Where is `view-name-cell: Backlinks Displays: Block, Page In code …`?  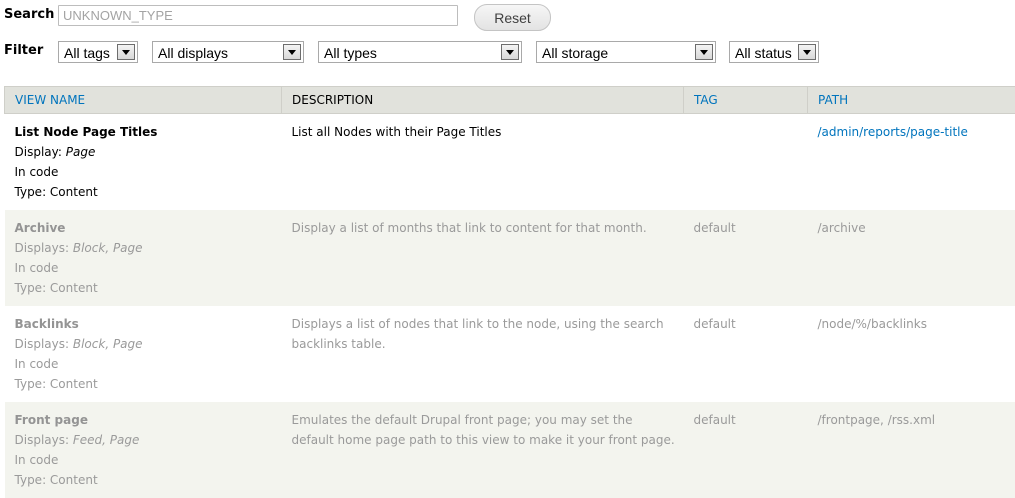
view-name-cell: Backlinks Displays: Block, Page In code … is located at coordinates (143, 354).